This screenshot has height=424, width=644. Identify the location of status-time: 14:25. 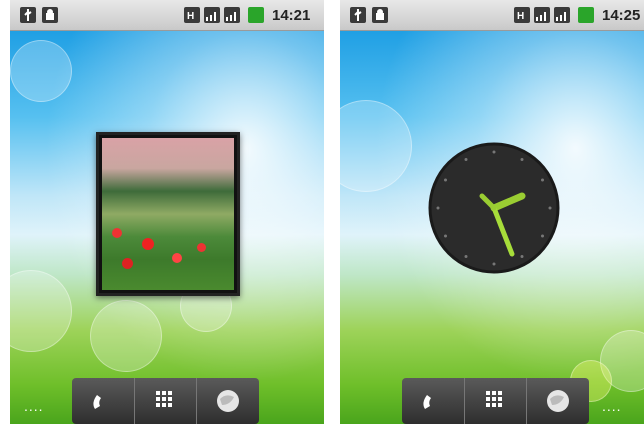
(621, 15).